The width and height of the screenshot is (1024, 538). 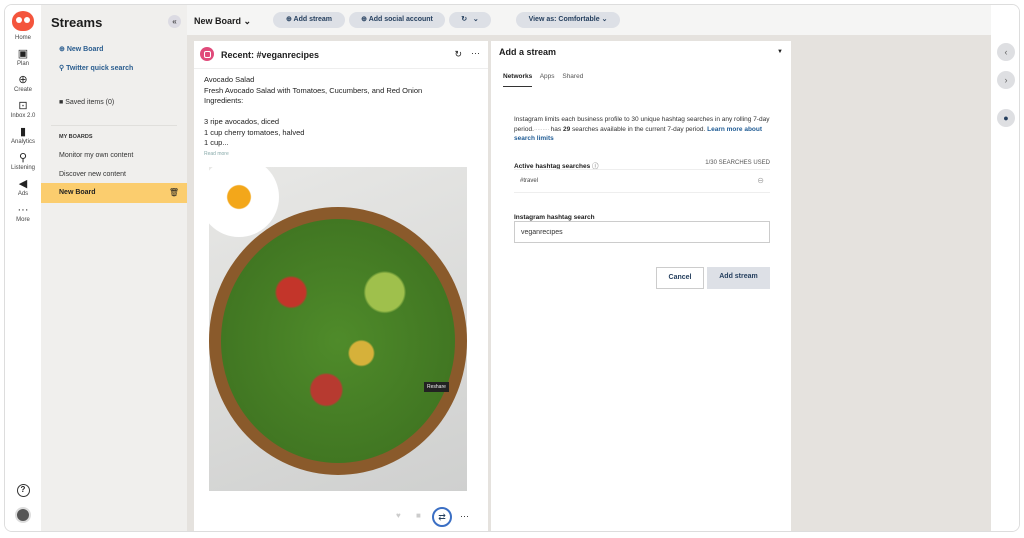 What do you see at coordinates (114, 193) in the screenshot?
I see `board-new-board: New Board 🗑` at bounding box center [114, 193].